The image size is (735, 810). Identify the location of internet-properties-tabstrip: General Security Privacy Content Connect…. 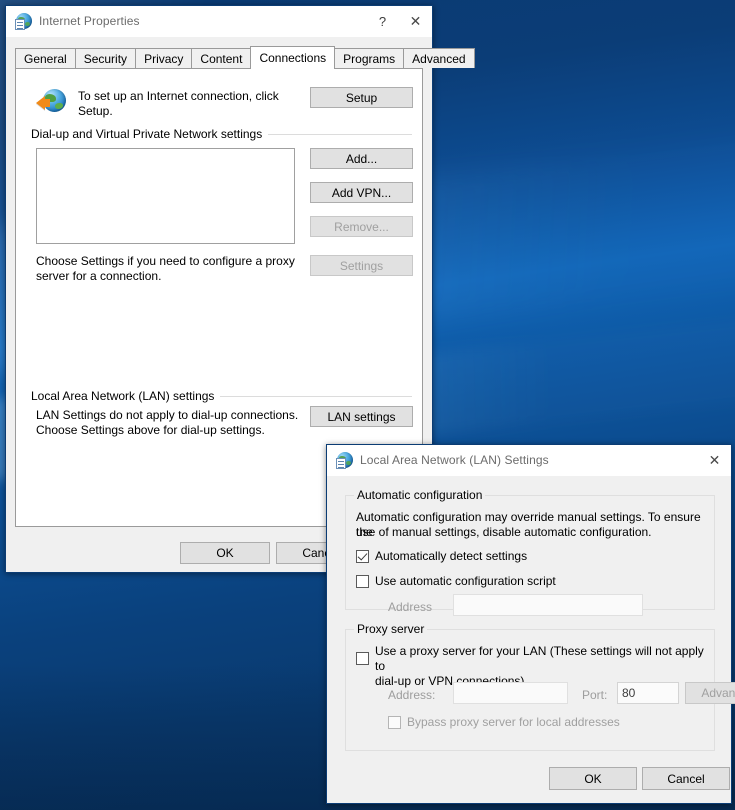
(245, 57).